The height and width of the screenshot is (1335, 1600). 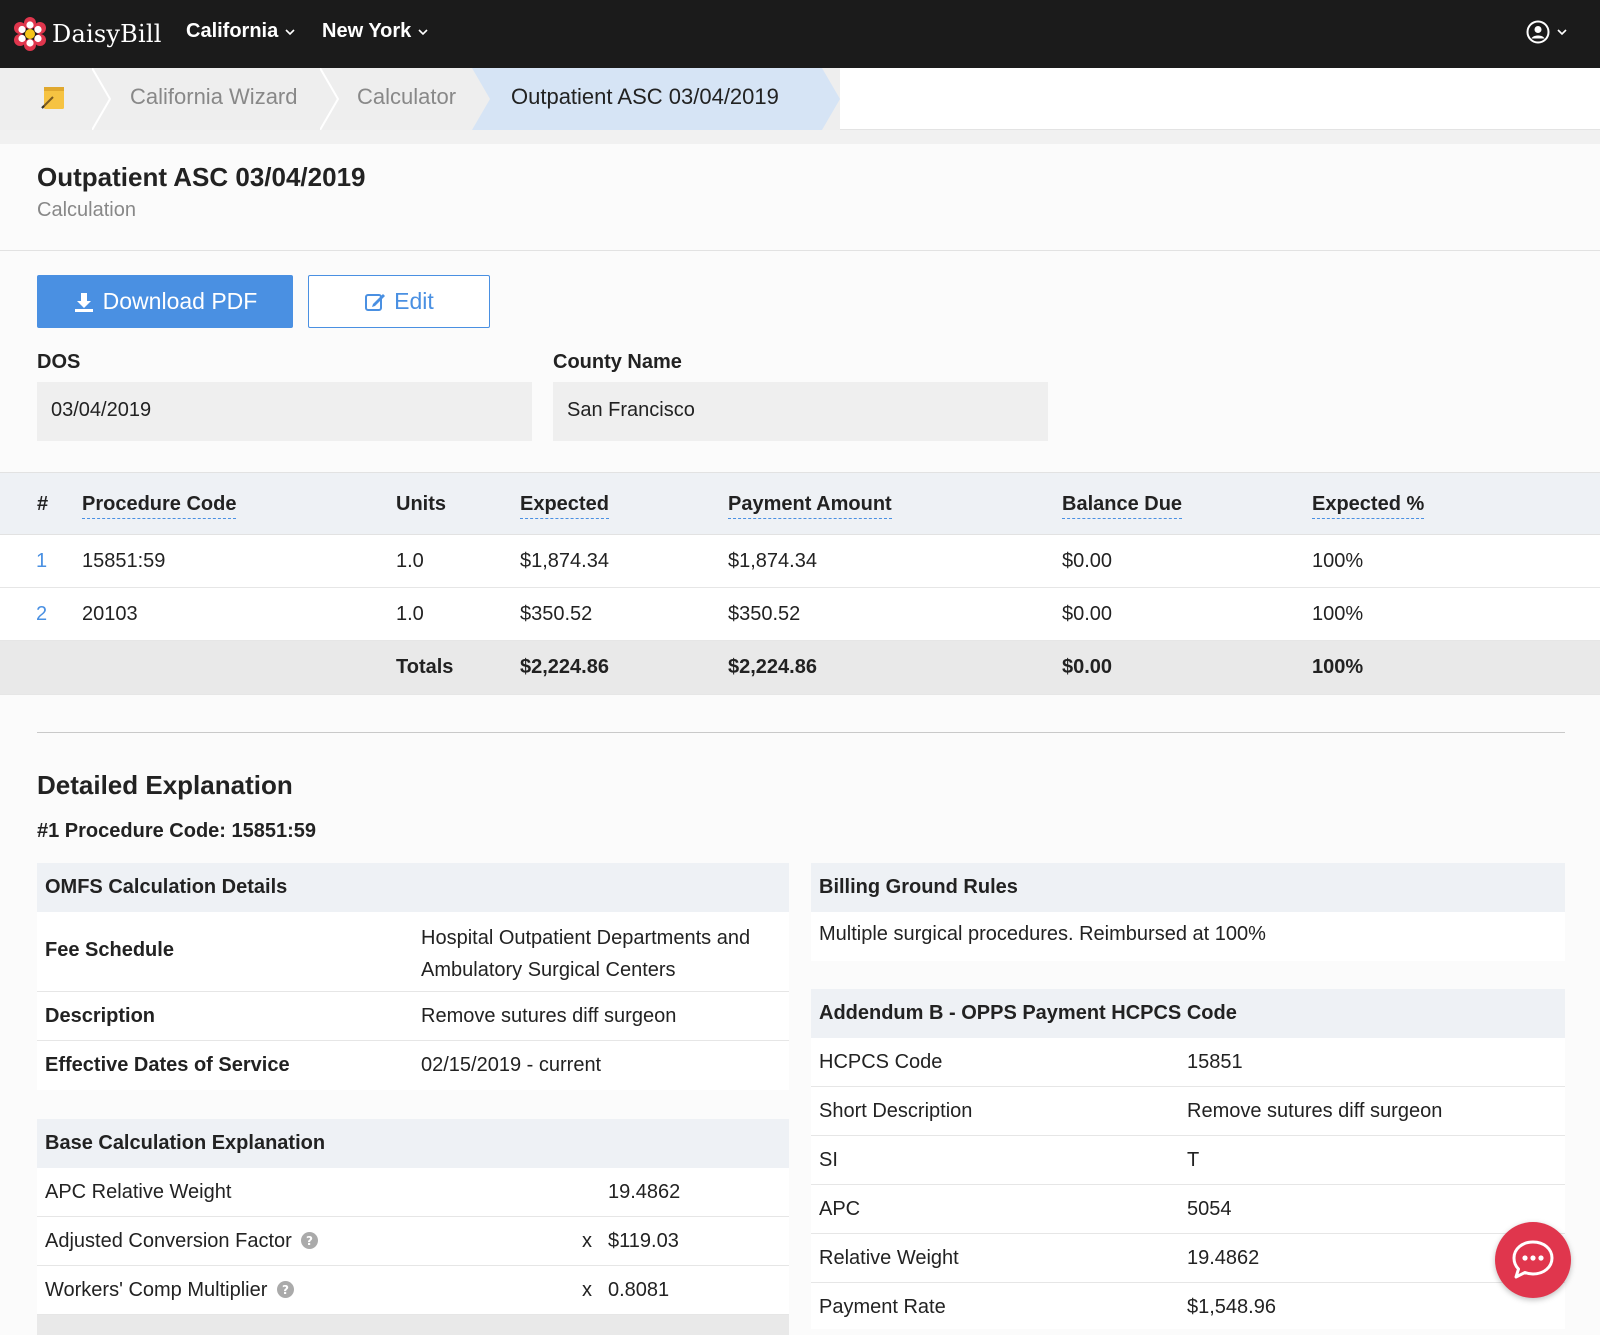 What do you see at coordinates (41, 614) in the screenshot?
I see `row-number-link: 2` at bounding box center [41, 614].